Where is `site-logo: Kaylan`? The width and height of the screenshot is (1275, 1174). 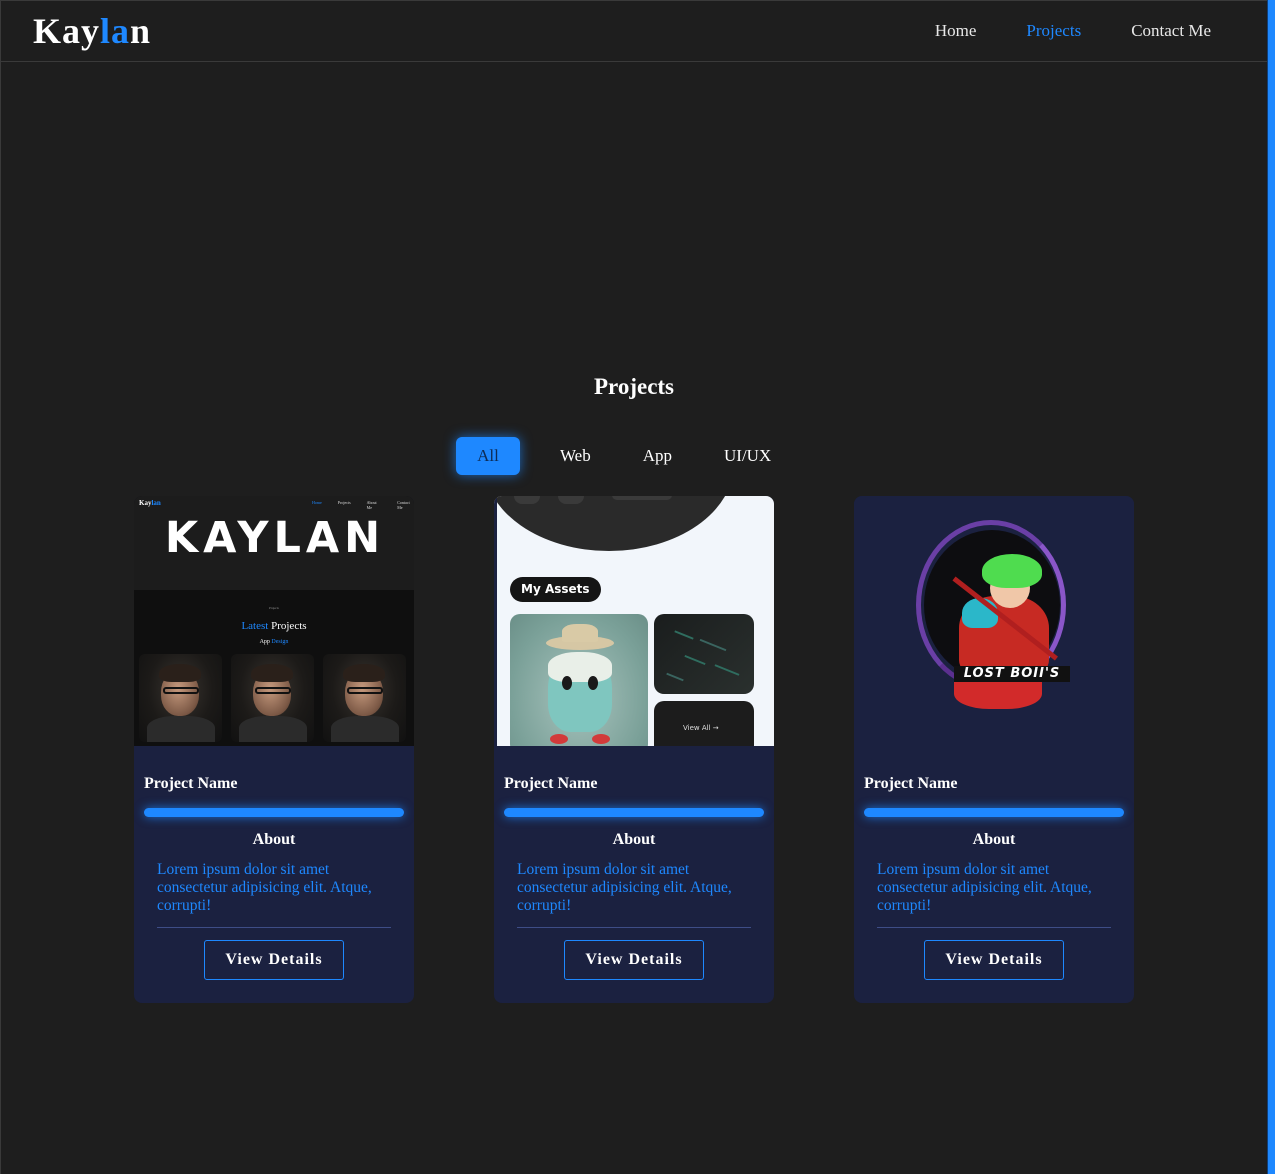 site-logo: Kaylan is located at coordinates (92, 31).